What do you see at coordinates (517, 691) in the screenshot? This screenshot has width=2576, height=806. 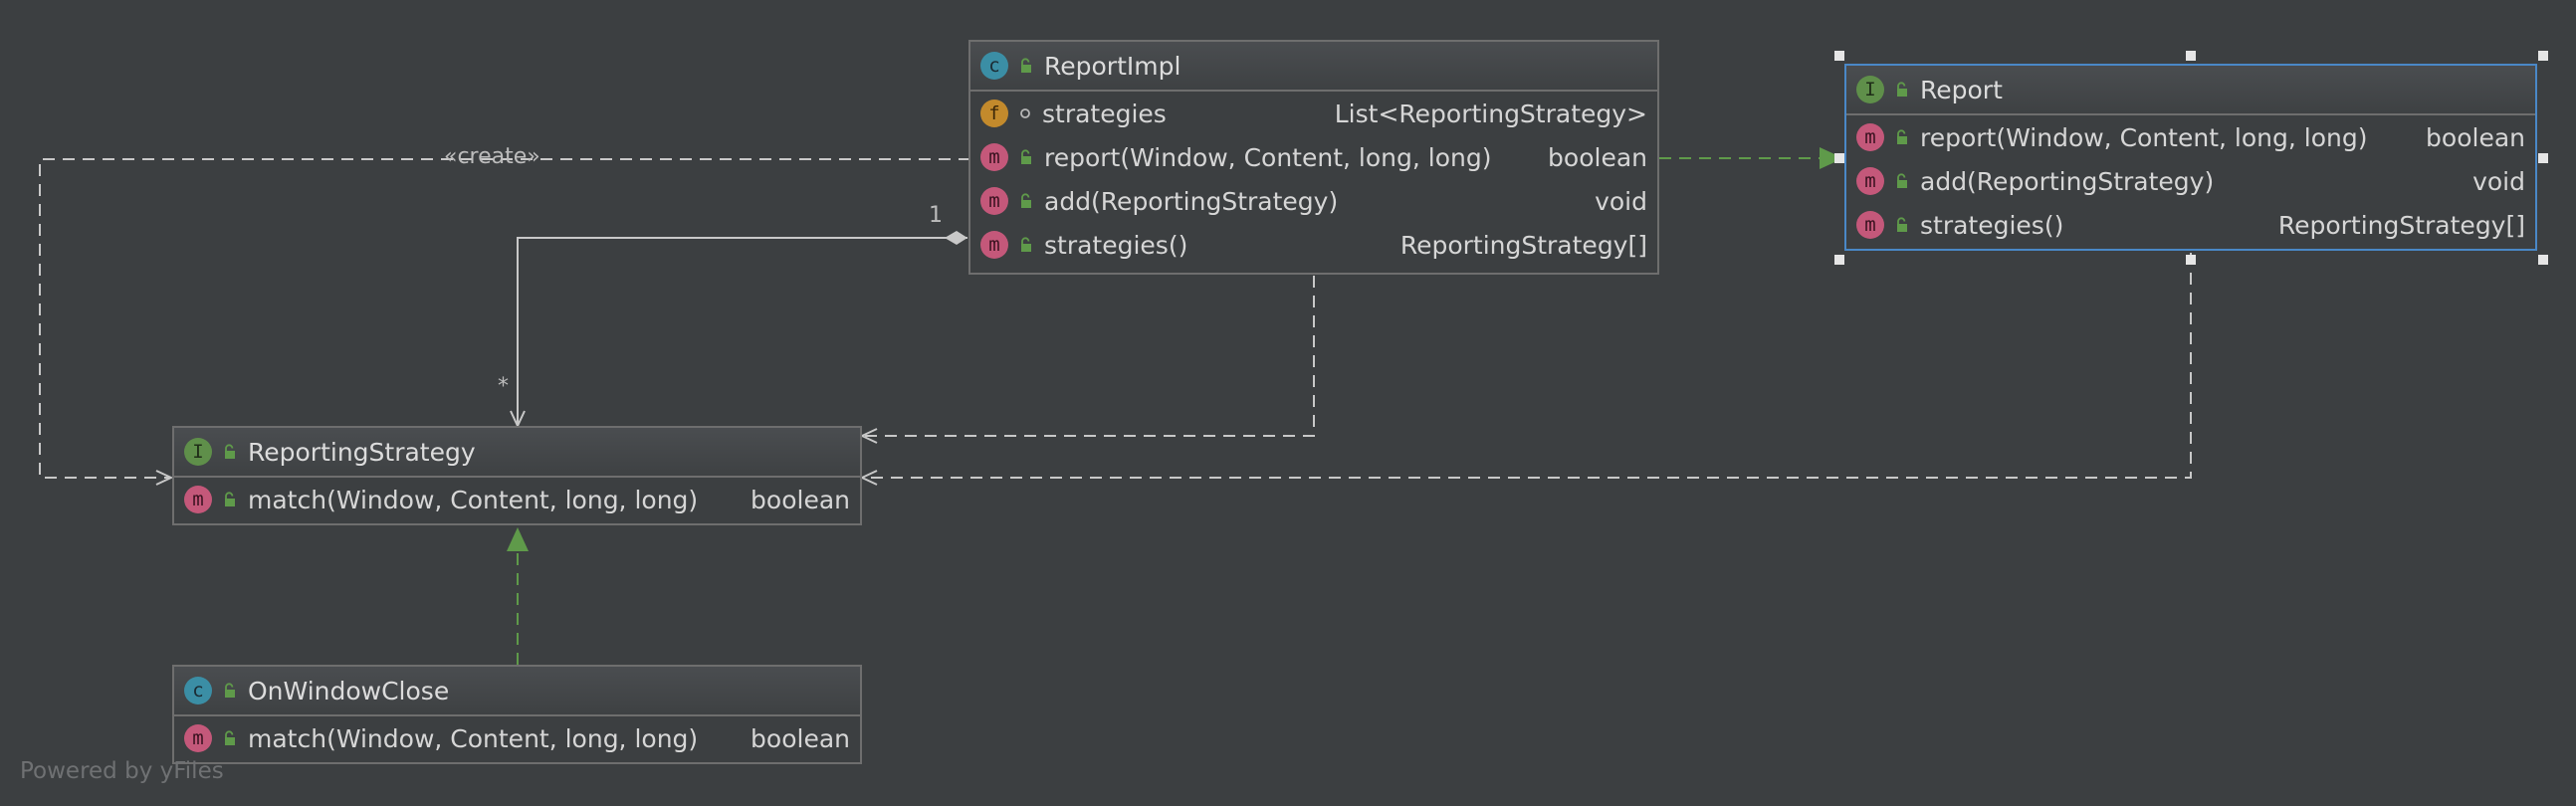 I see `node-header: c OnWindowClose` at bounding box center [517, 691].